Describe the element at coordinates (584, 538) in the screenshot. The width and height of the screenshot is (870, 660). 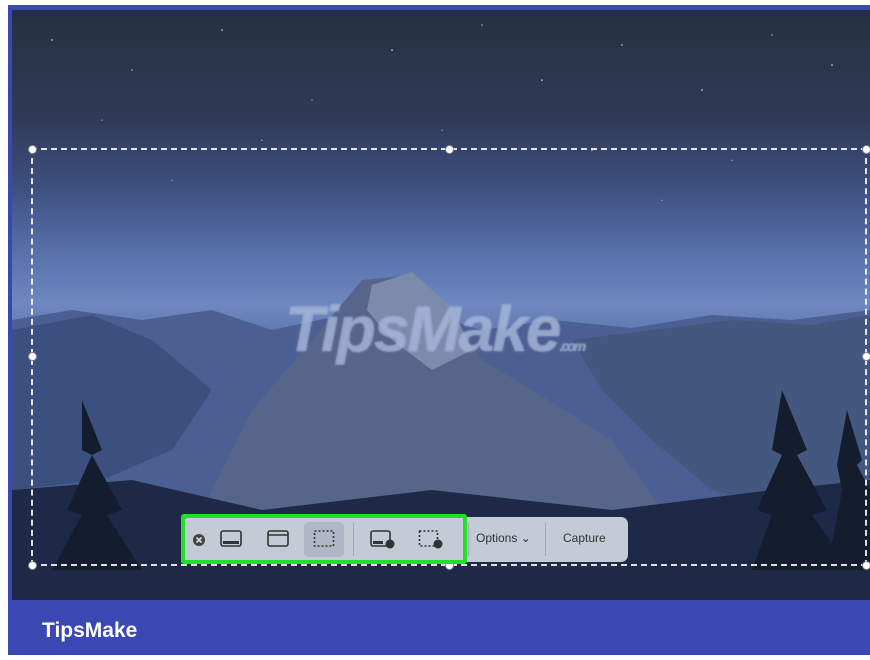
I see `capture-button: Capture` at that location.